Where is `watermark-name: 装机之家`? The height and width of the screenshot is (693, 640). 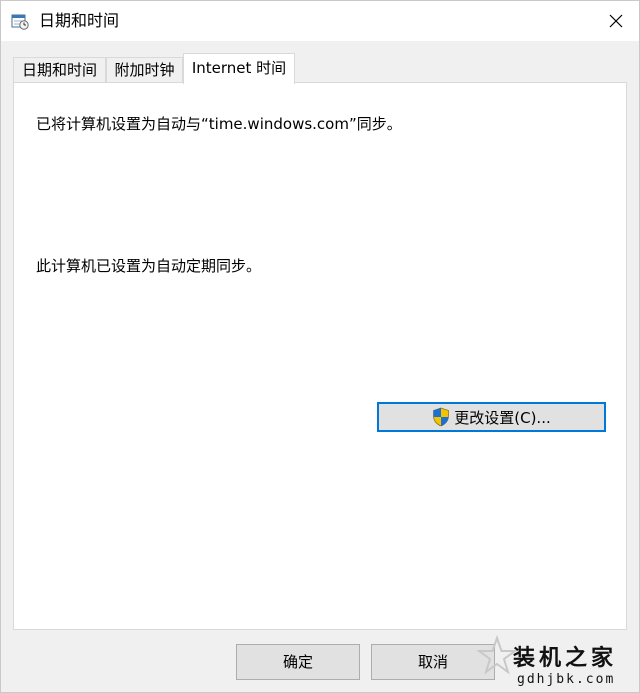 watermark-name: 装机之家 is located at coordinates (565, 658).